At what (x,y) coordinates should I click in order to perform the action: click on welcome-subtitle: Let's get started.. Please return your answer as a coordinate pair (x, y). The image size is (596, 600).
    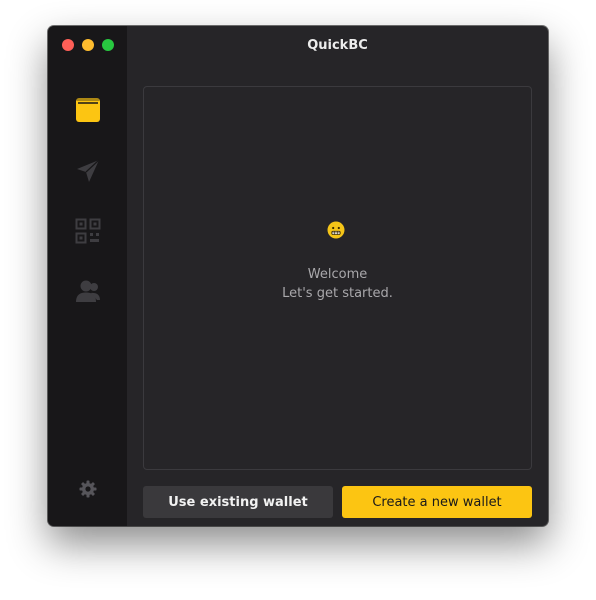
    Looking at the image, I should click on (337, 293).